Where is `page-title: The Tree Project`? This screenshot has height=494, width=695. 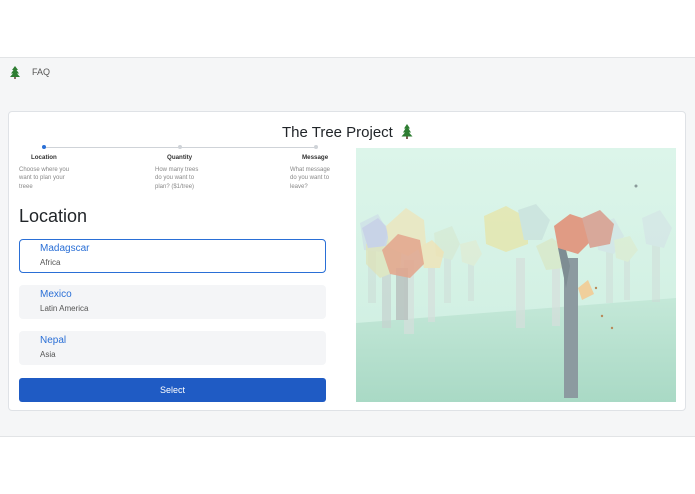
page-title: The Tree Project is located at coordinates (348, 132).